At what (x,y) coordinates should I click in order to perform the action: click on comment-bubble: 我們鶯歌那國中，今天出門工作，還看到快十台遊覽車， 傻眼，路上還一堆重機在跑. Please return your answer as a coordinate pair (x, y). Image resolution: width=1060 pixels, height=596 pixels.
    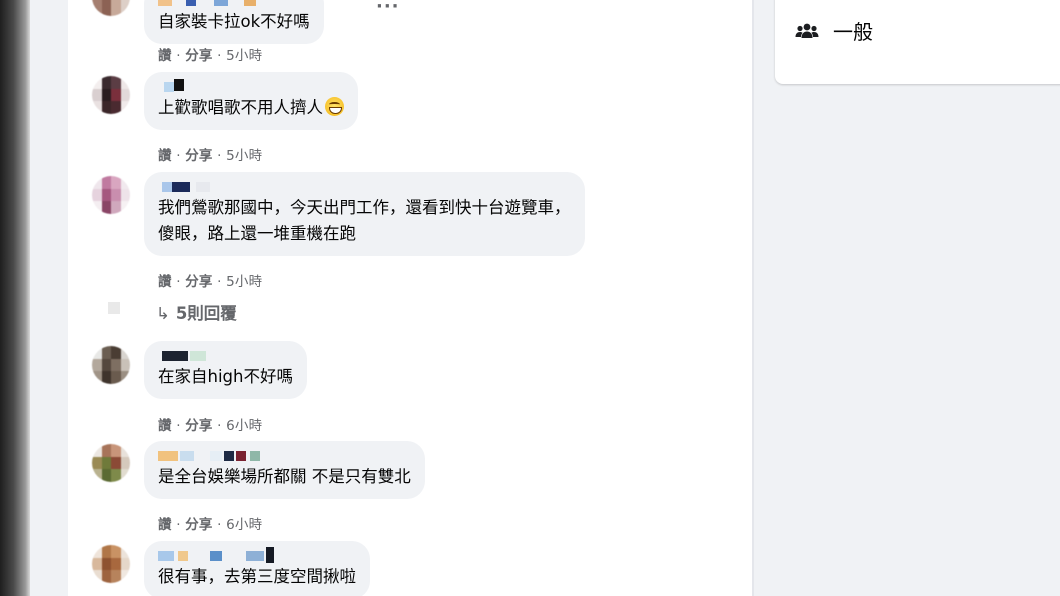
    Looking at the image, I should click on (364, 214).